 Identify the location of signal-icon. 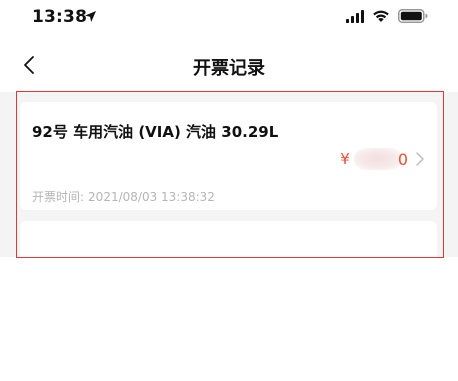
(355, 16).